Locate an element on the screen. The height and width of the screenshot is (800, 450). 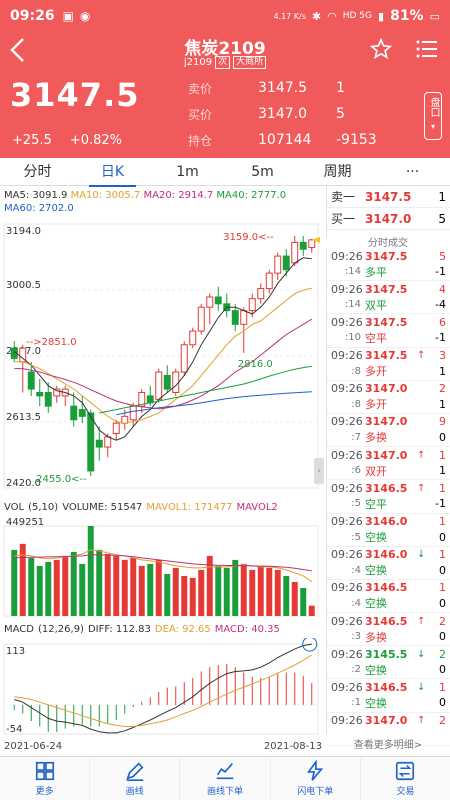
macd-axis-label-bottom: -54 is located at coordinates (14, 729).